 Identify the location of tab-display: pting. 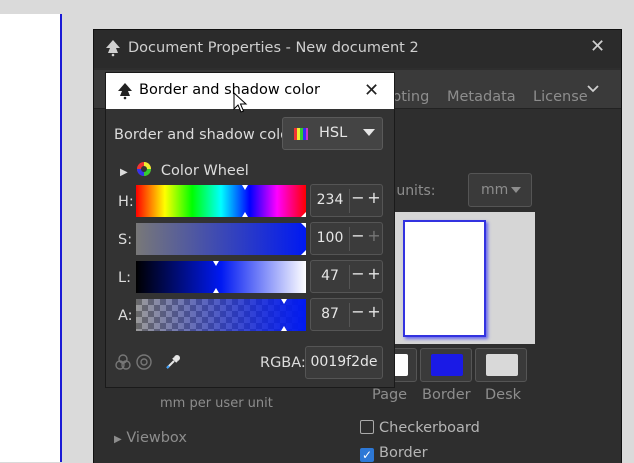
(410, 97).